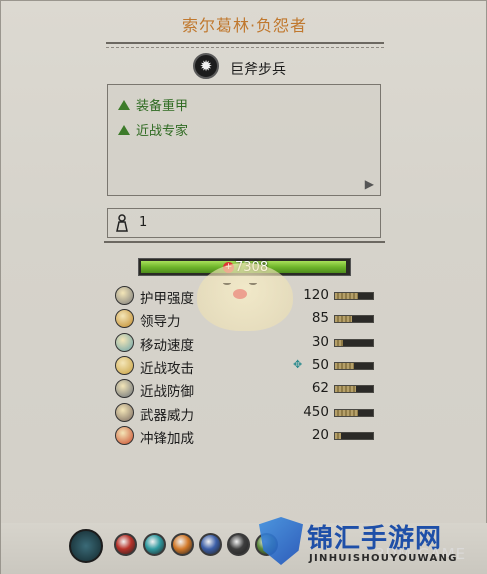 Image resolution: width=487 pixels, height=574 pixels. What do you see at coordinates (182, 544) in the screenshot?
I see `ability-orange-icon` at bounding box center [182, 544].